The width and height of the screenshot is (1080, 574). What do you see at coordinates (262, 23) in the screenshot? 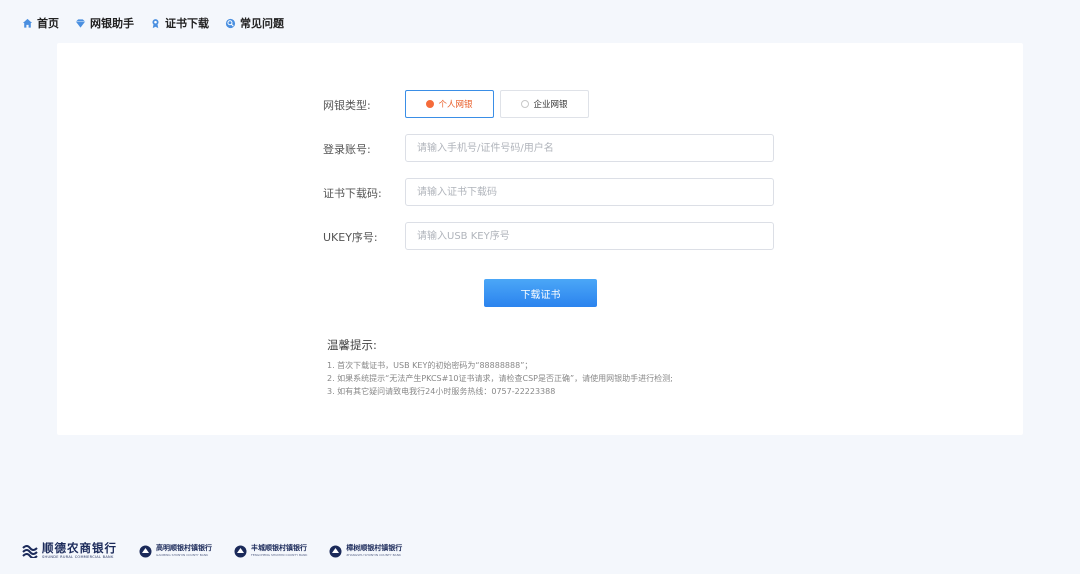
I see `nav-item-label: 常见问题` at bounding box center [262, 23].